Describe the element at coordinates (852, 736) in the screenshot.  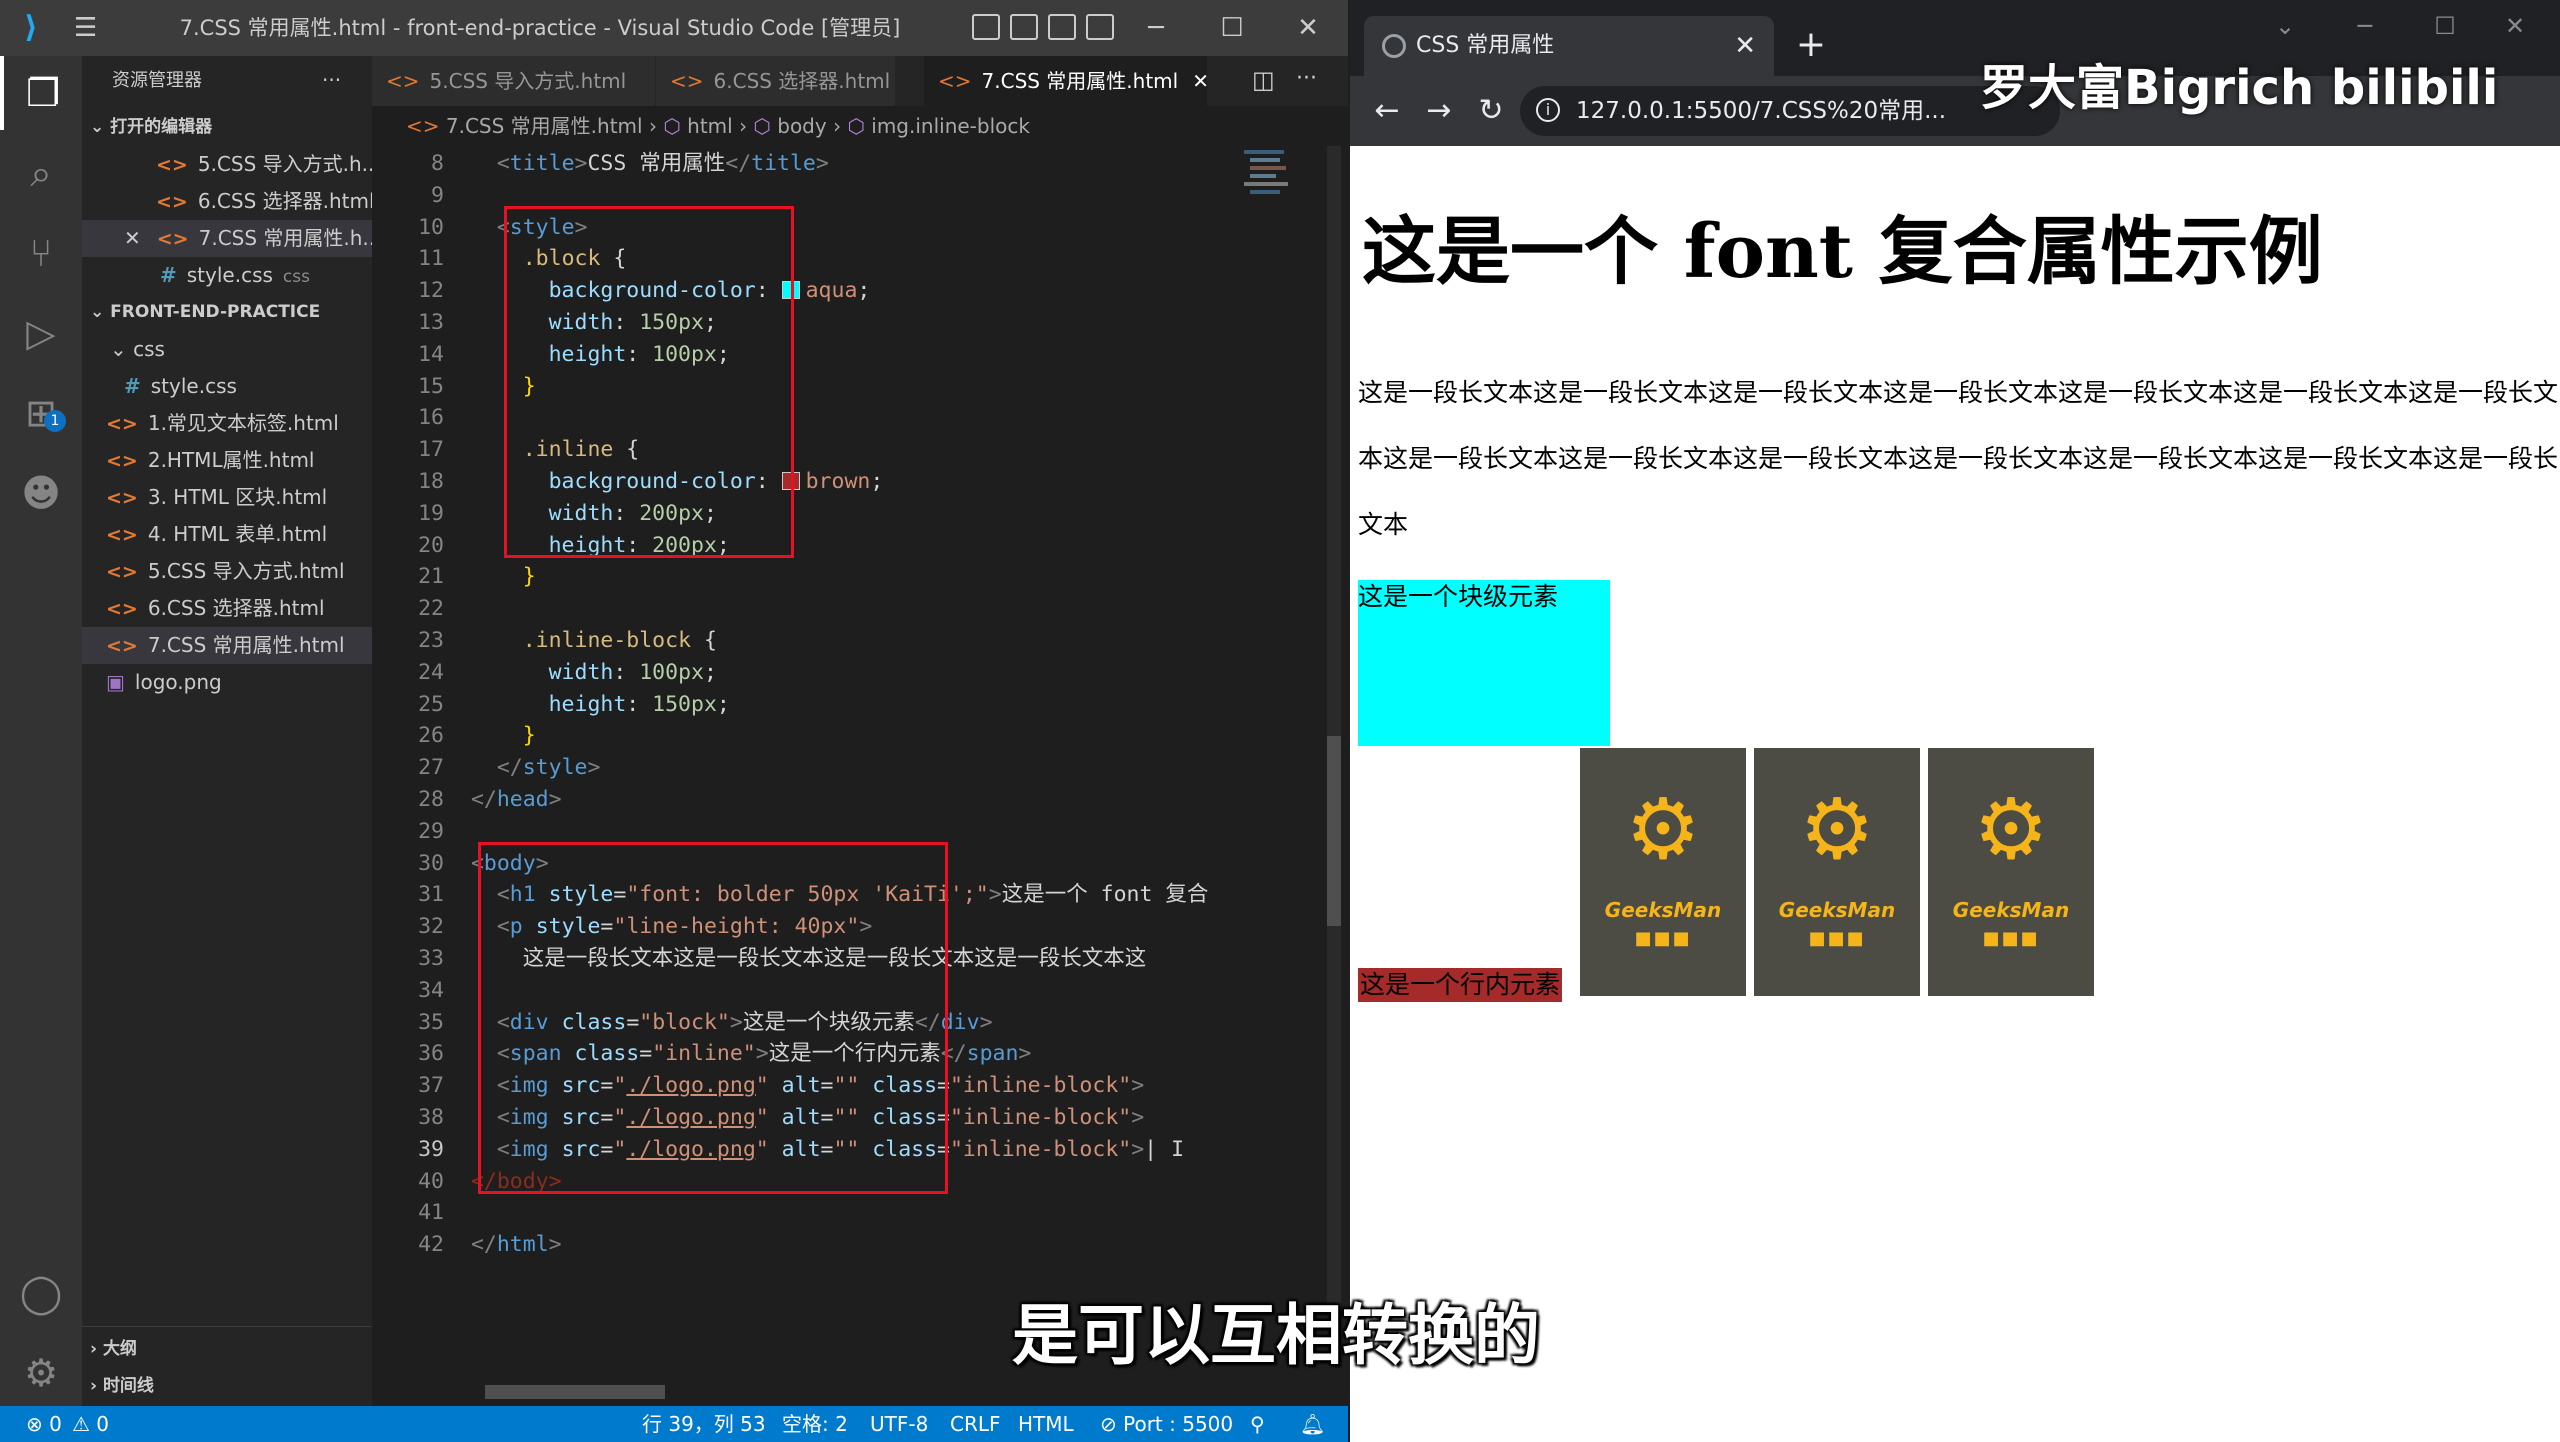
I see `code-line: 26 }` at that location.